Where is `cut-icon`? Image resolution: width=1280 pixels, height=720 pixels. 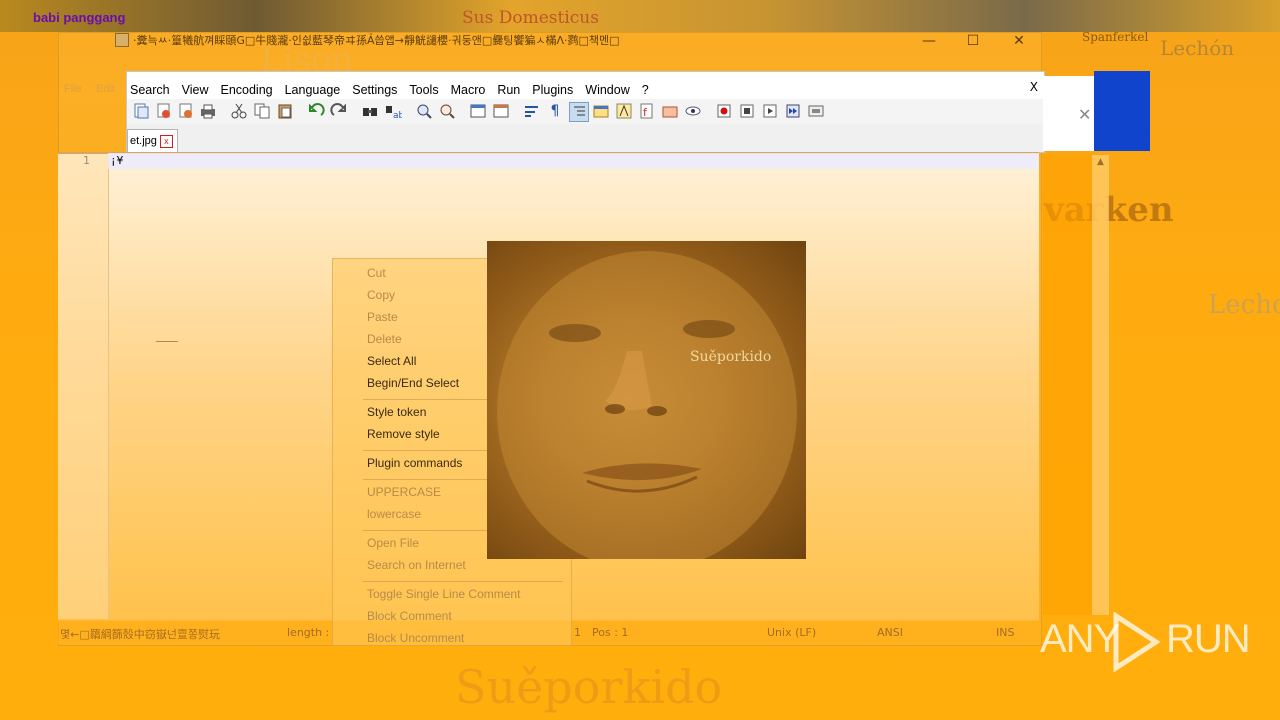
cut-icon is located at coordinates (239, 111).